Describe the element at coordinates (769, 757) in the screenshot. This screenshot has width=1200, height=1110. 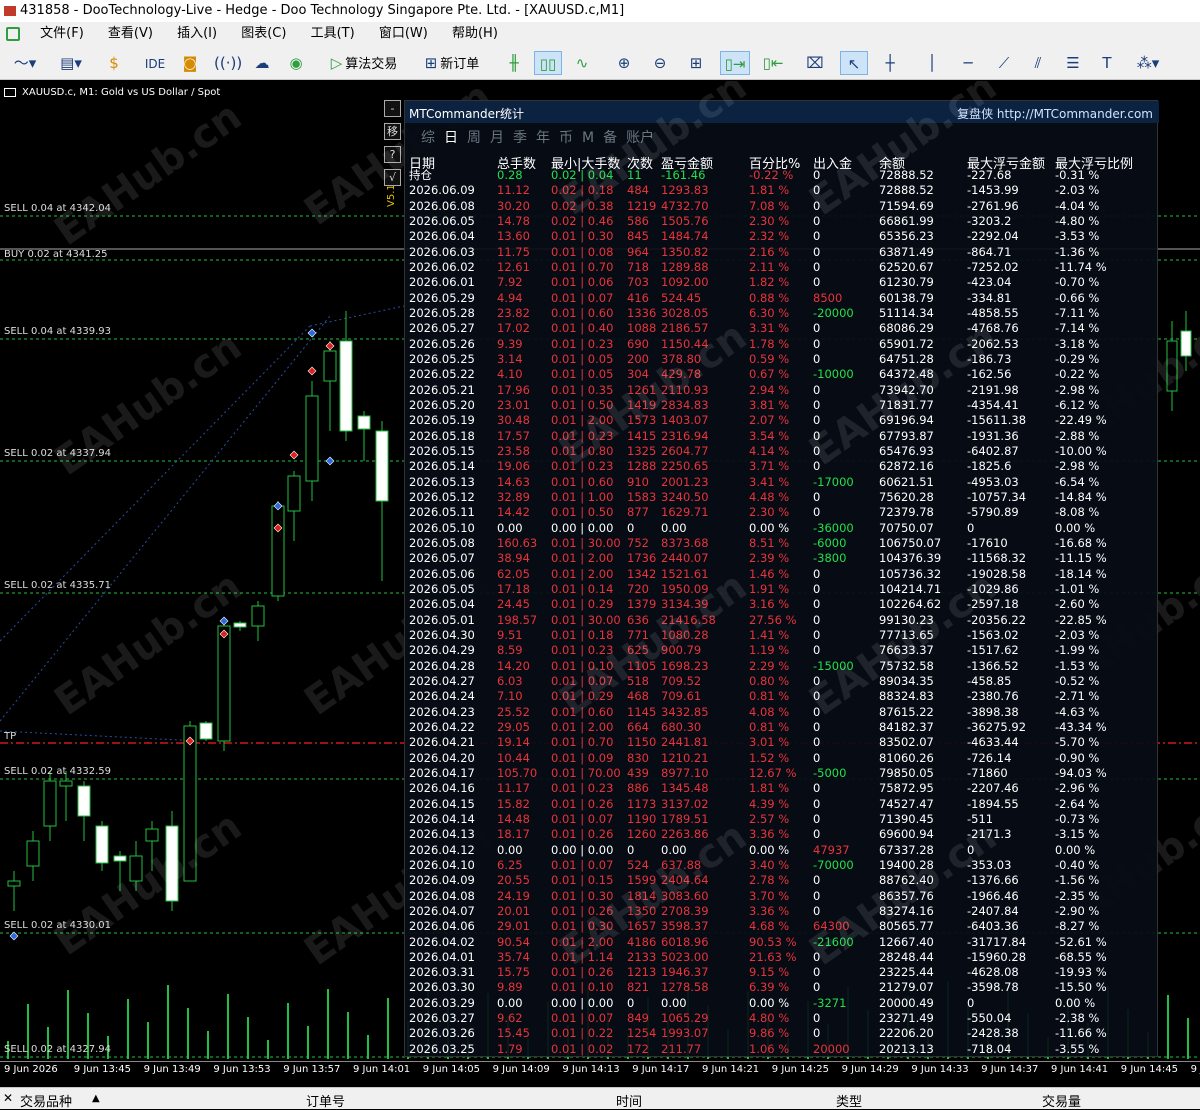
I see `table-cell: 1.52 %` at that location.